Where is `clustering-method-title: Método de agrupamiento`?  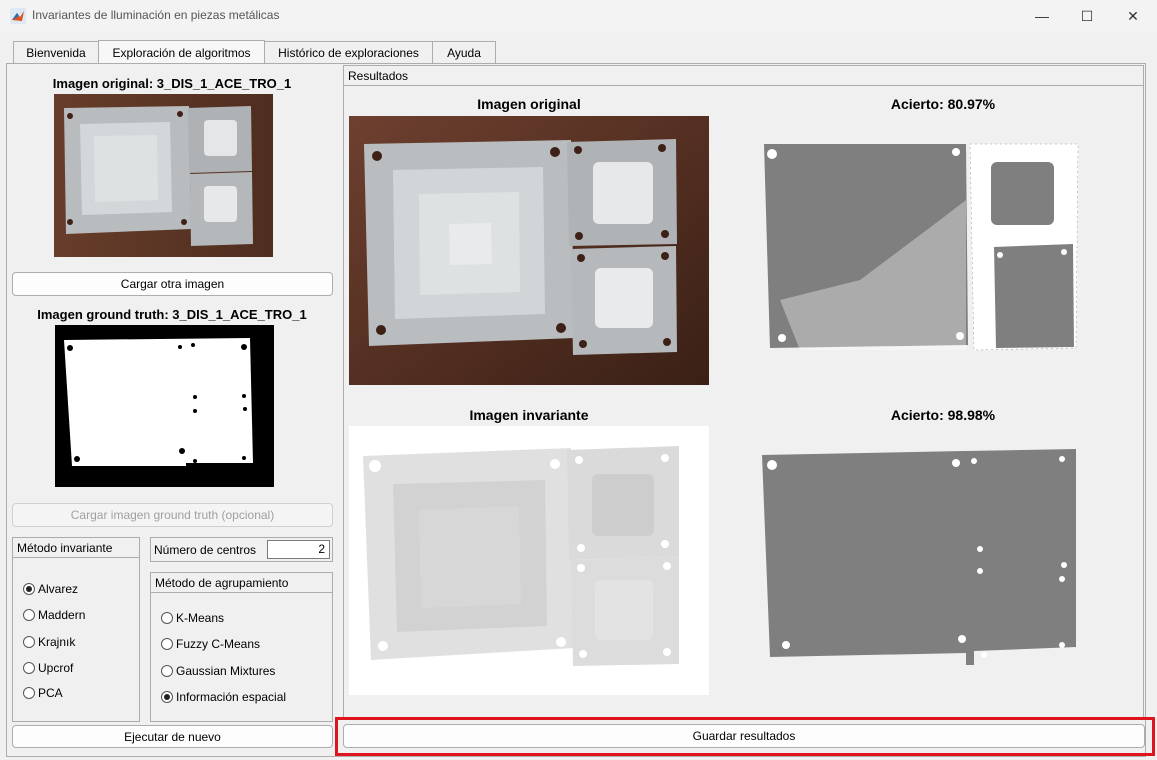
clustering-method-title: Método de agrupamiento is located at coordinates (241, 583).